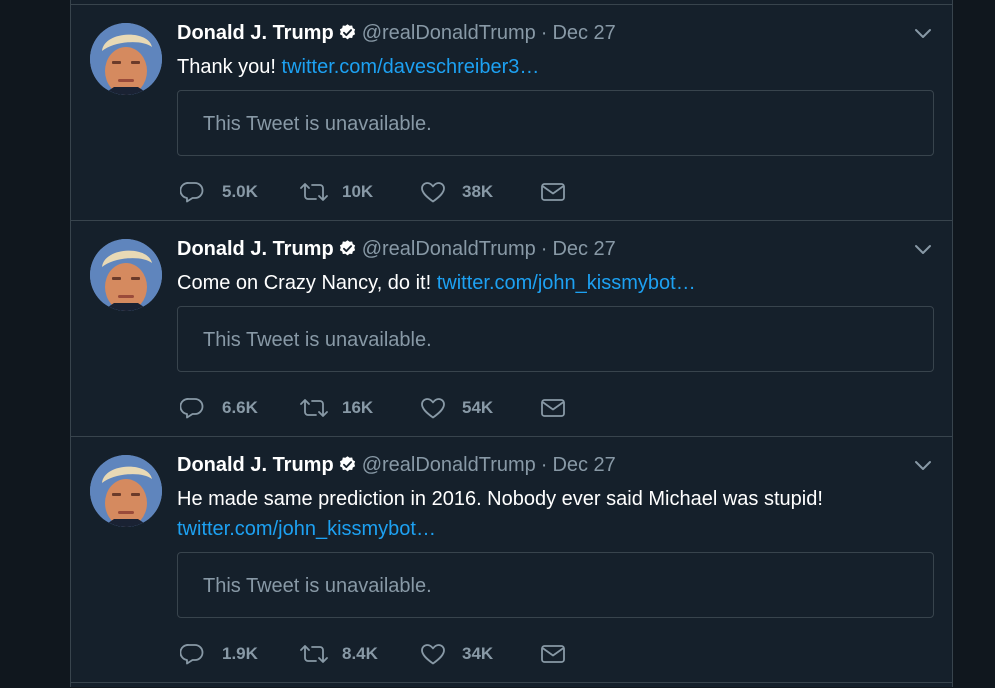  I want to click on retweet-count: 16K, so click(358, 407).